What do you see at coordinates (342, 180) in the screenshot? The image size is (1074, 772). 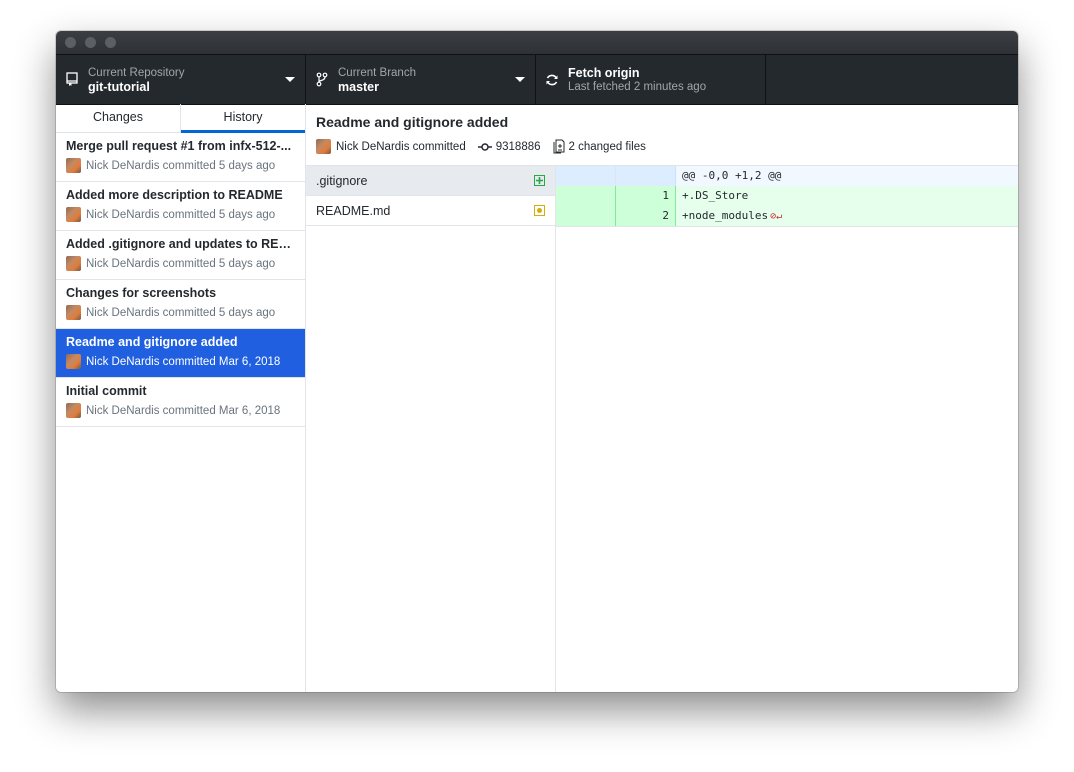 I see `file-name: .gitignore` at bounding box center [342, 180].